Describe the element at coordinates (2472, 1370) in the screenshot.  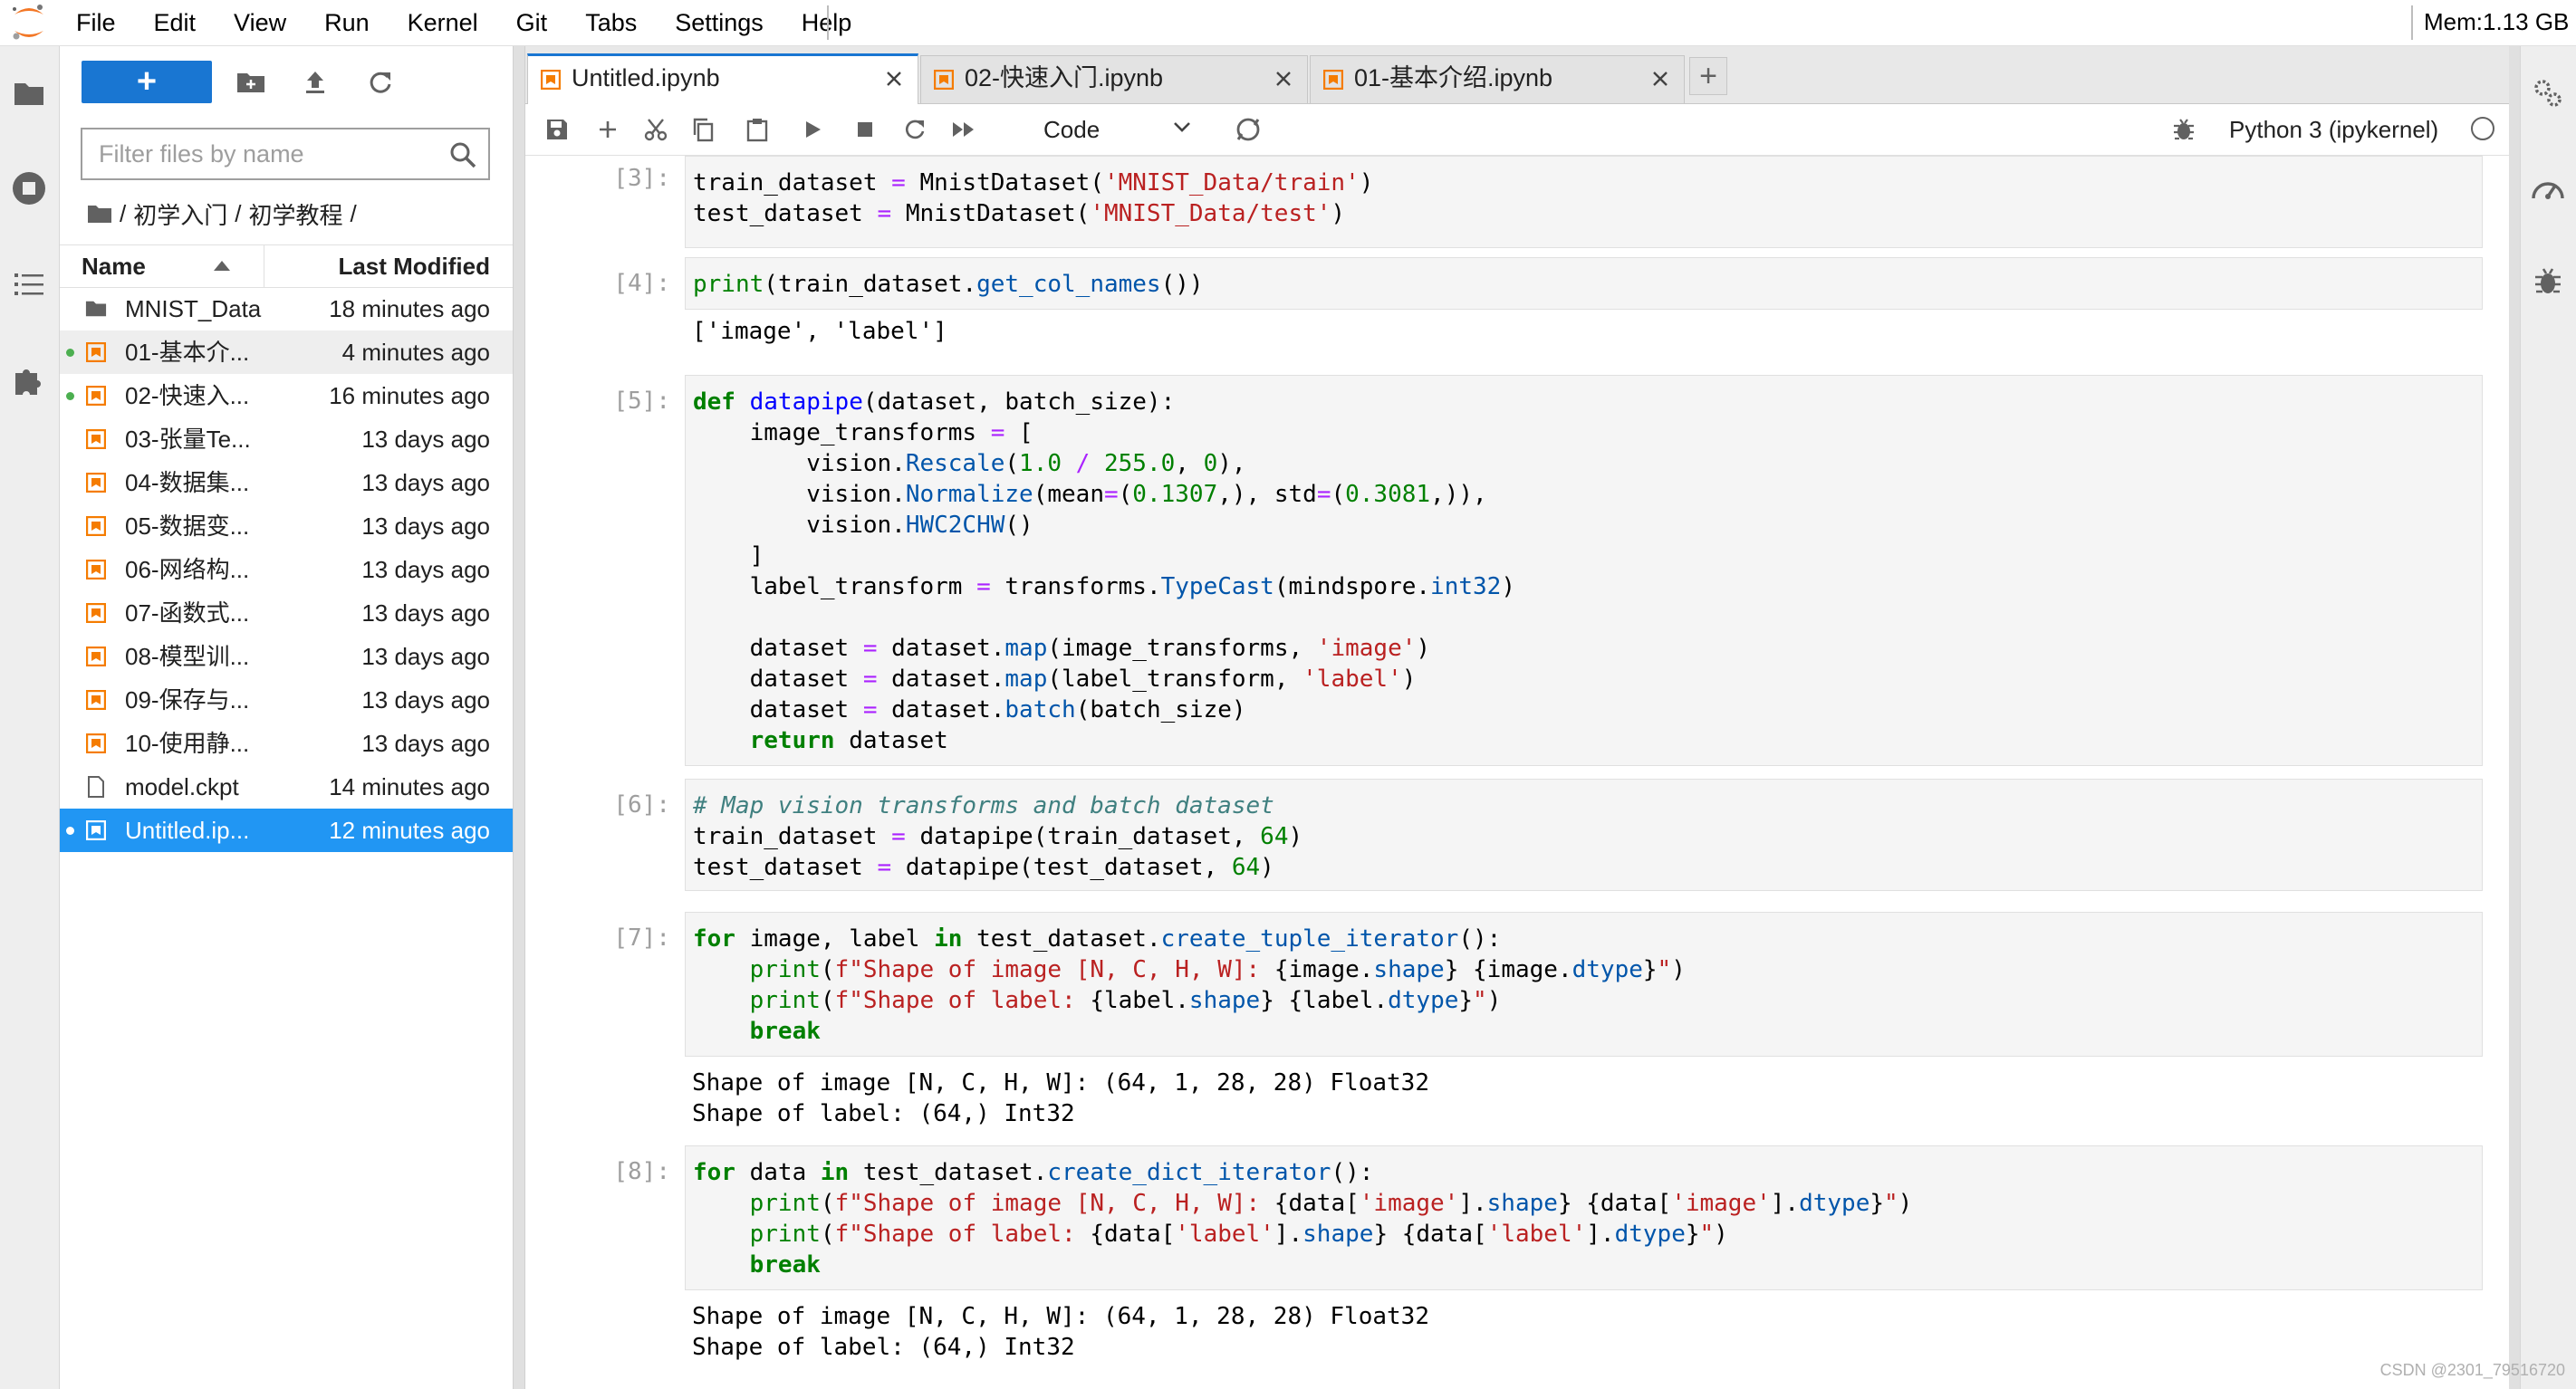
I see `watermark: CSDN @2301_79516720` at that location.